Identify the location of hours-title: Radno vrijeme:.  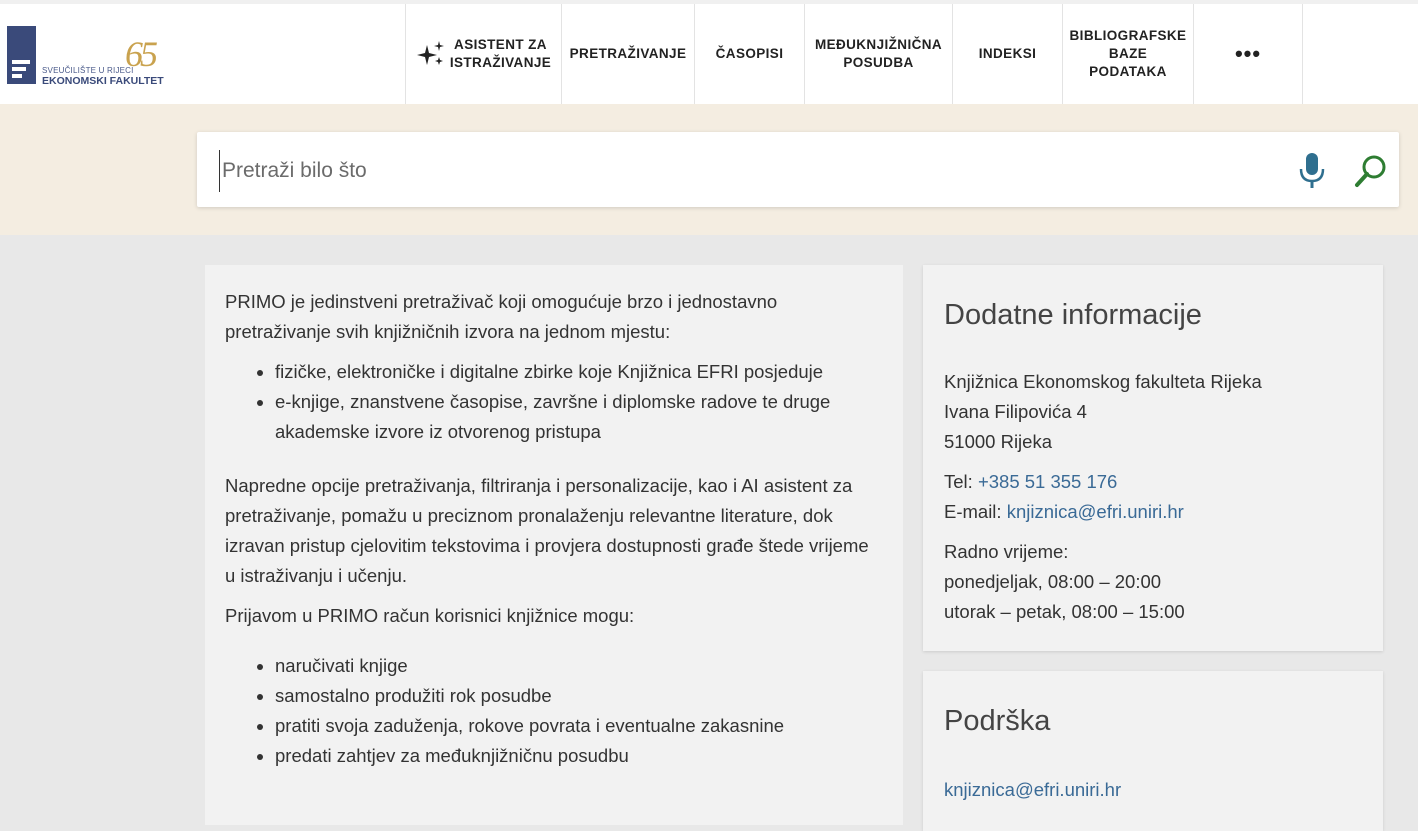
(1006, 551).